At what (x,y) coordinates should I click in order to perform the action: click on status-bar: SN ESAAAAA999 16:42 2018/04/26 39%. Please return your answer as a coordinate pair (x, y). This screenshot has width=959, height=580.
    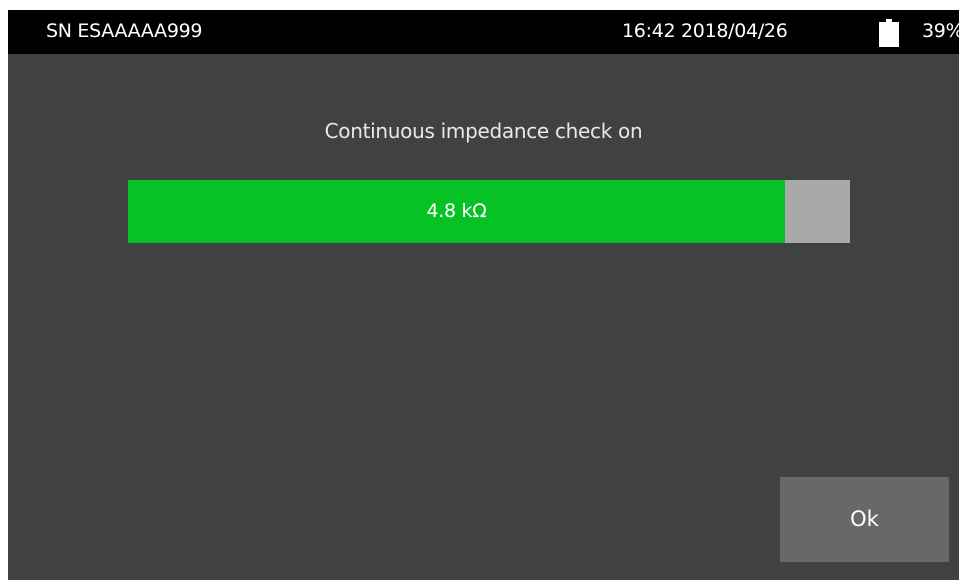
    Looking at the image, I should click on (483, 32).